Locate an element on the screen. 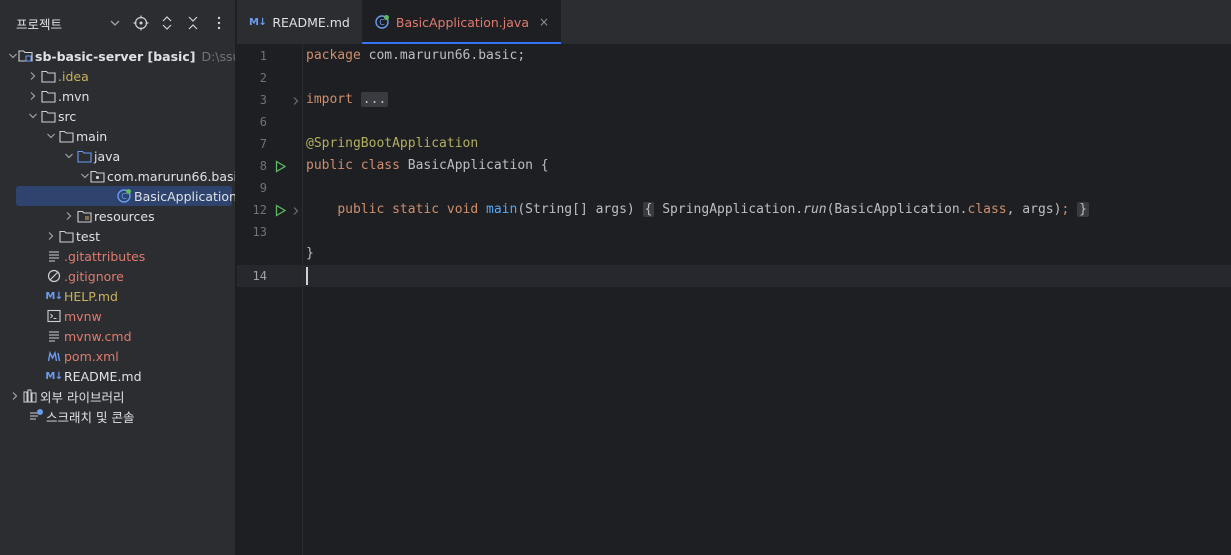 The height and width of the screenshot is (555, 1231). tree-item-label: pom.xml is located at coordinates (91, 356).